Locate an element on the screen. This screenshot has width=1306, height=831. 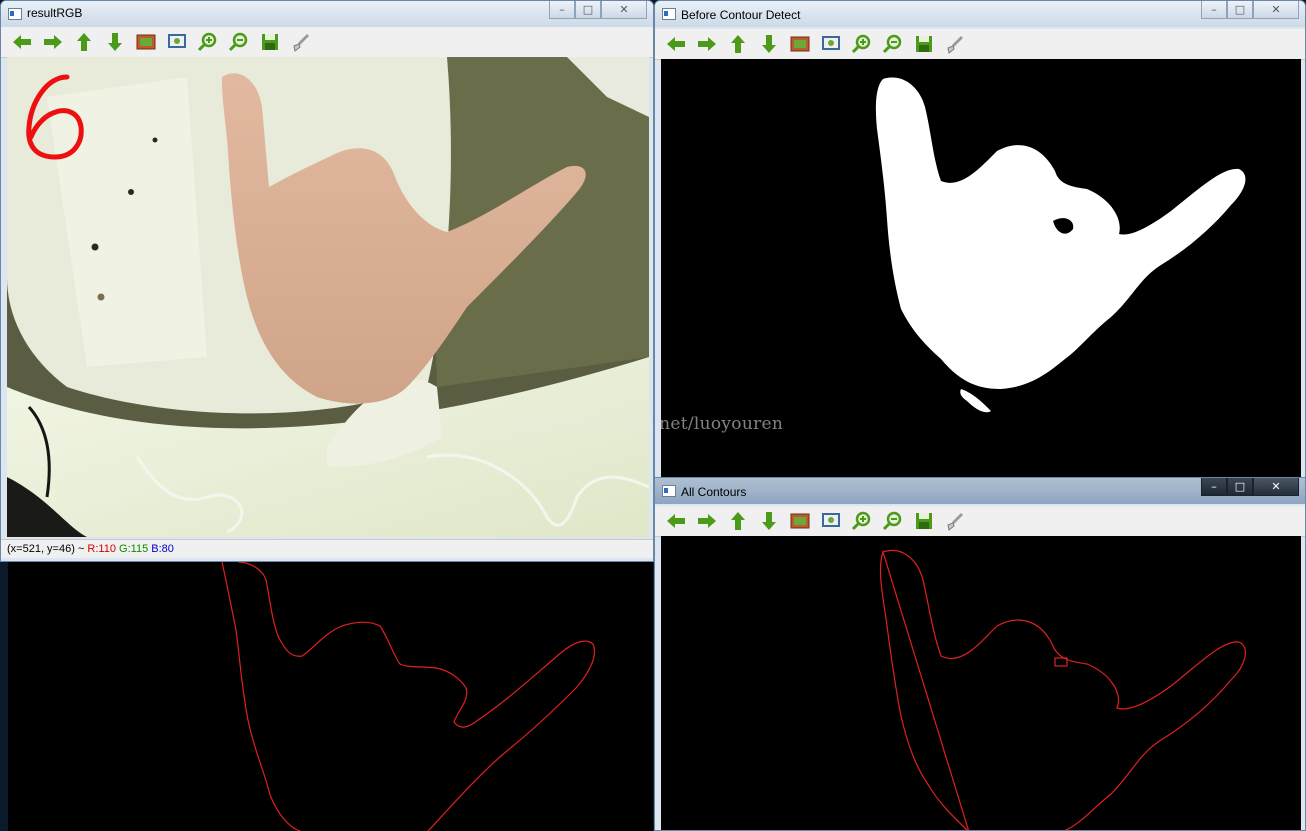
titlebar-before-contour: Before Contour Detect – □ ✕ is located at coordinates (980, 14).